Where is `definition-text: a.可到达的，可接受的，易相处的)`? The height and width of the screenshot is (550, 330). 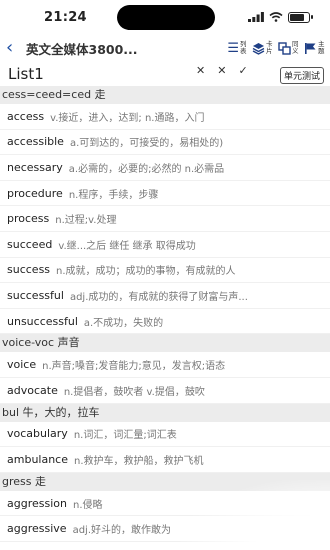
definition-text: a.可到达的，可接受的，易相处的) is located at coordinates (146, 144).